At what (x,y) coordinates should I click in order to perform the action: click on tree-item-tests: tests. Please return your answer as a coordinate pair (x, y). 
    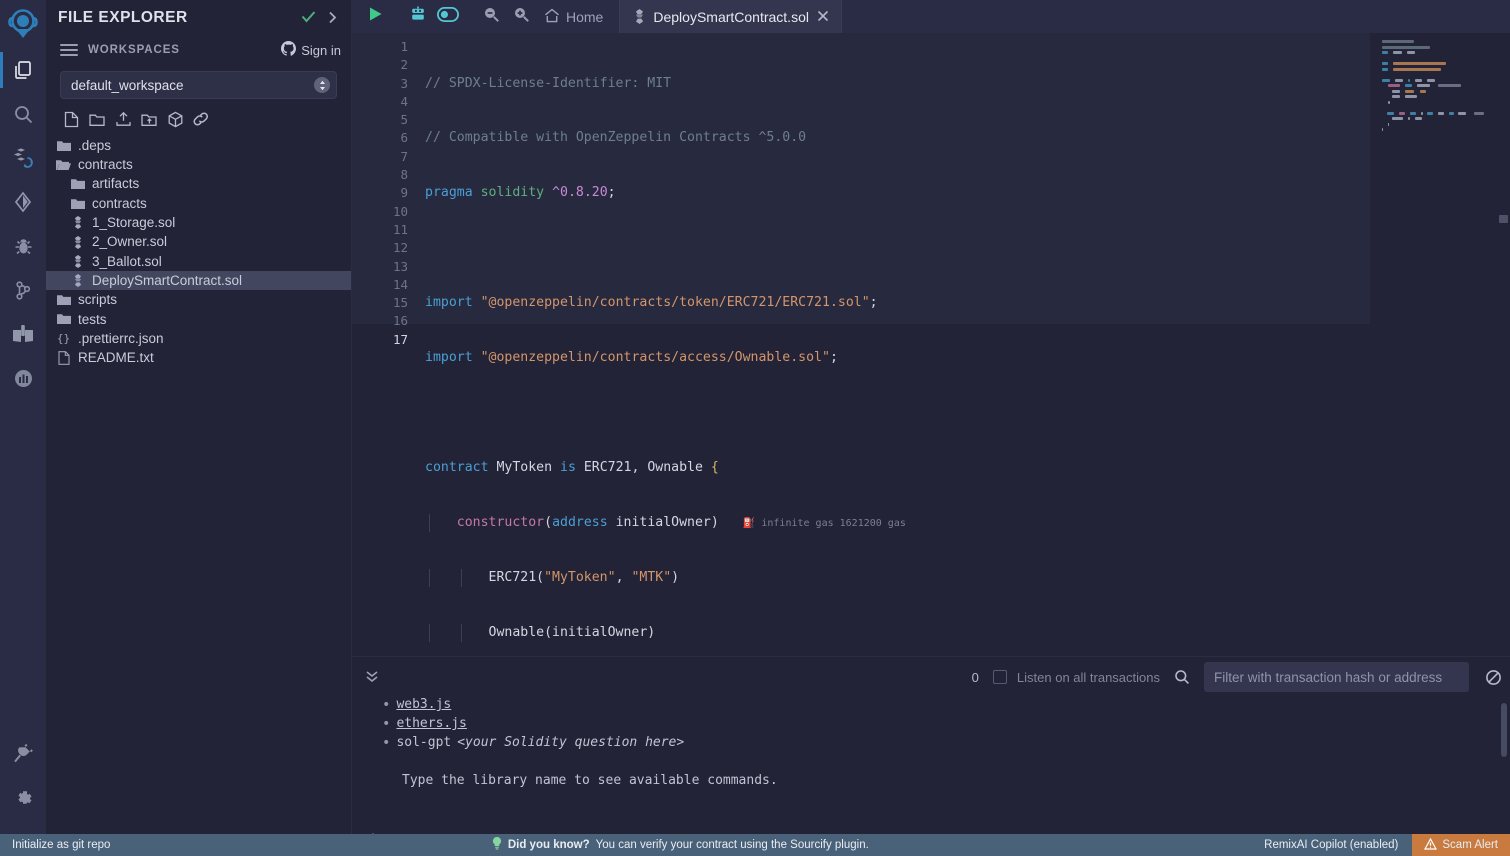
    Looking at the image, I should click on (198, 319).